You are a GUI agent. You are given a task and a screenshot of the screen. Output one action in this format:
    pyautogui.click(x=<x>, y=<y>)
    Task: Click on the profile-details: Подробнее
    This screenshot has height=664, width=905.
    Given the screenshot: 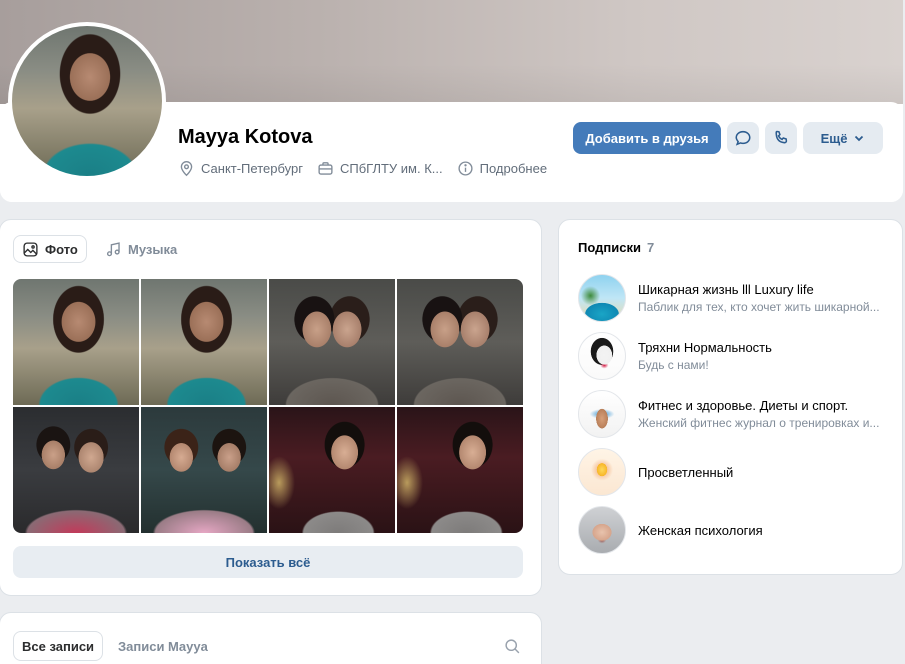 What is the action you would take?
    pyautogui.click(x=502, y=168)
    